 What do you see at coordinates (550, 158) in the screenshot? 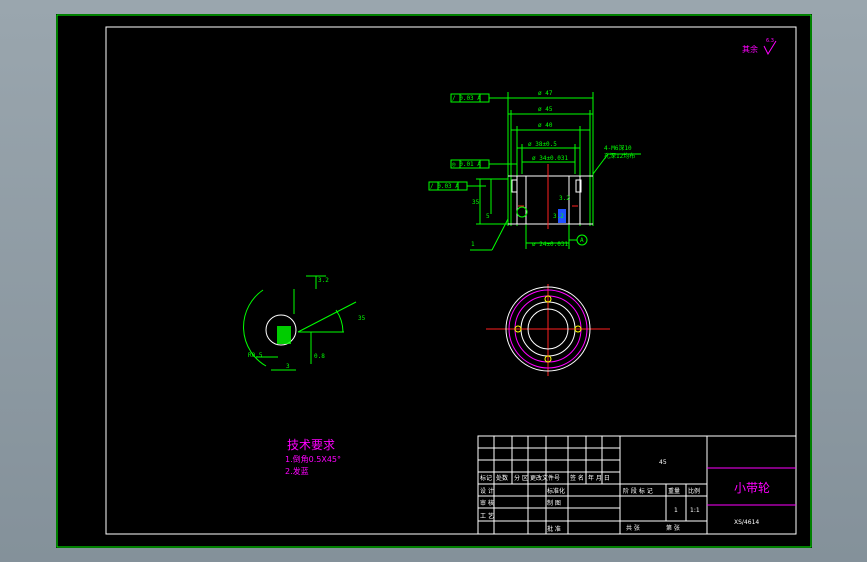
I see `dim-d34: ø 34±0.031` at bounding box center [550, 158].